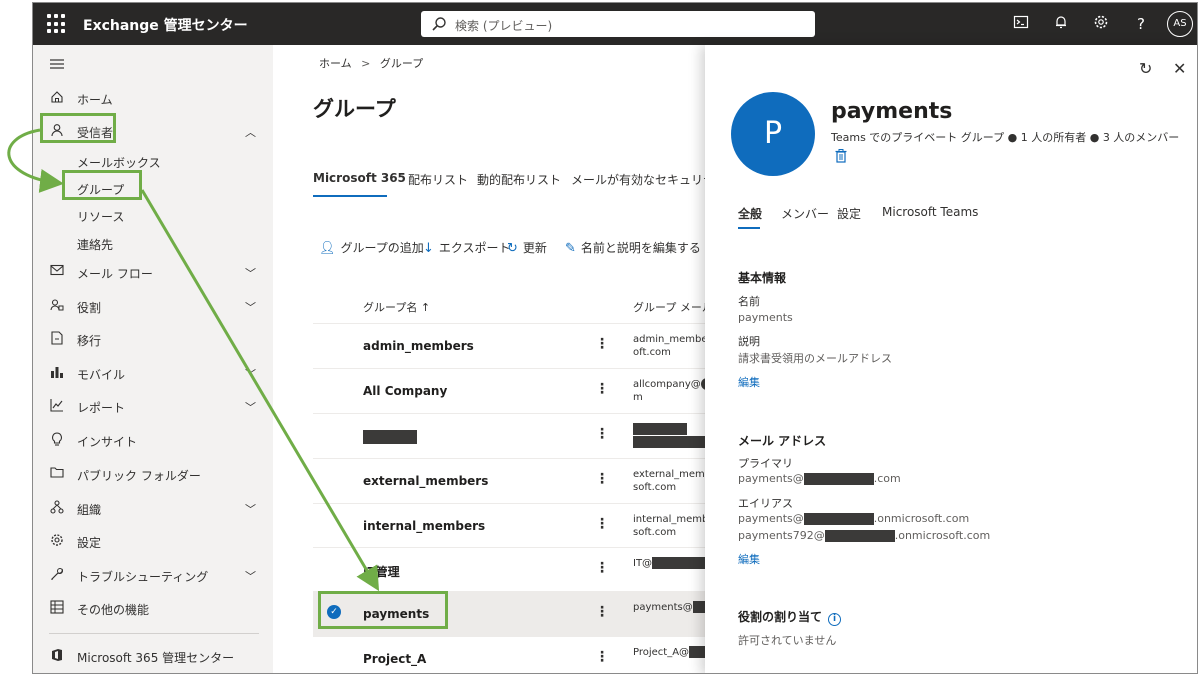  What do you see at coordinates (648, 179) in the screenshot?
I see `tab-mail-enabled-security: メールが有効なセキュリティ` at bounding box center [648, 179].